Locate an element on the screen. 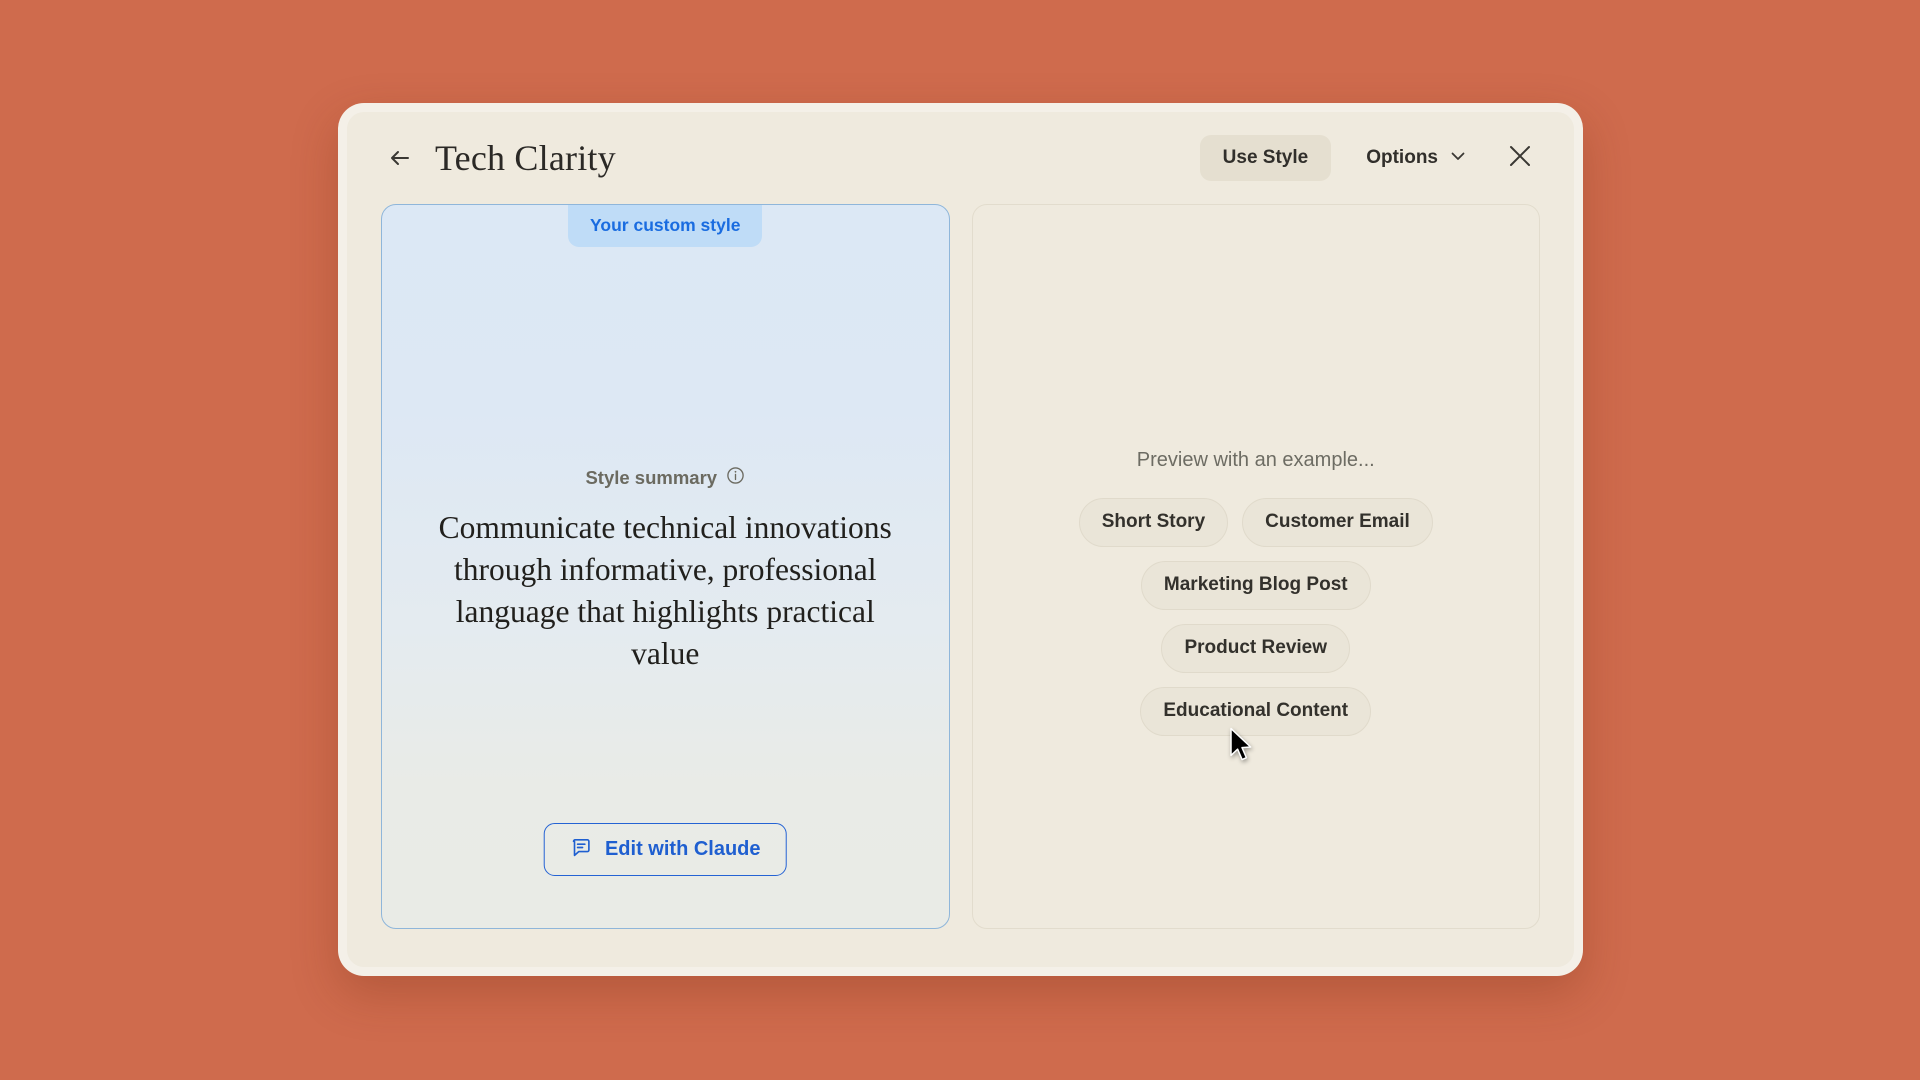 Image resolution: width=1920 pixels, height=1080 pixels. back-button is located at coordinates (400, 158).